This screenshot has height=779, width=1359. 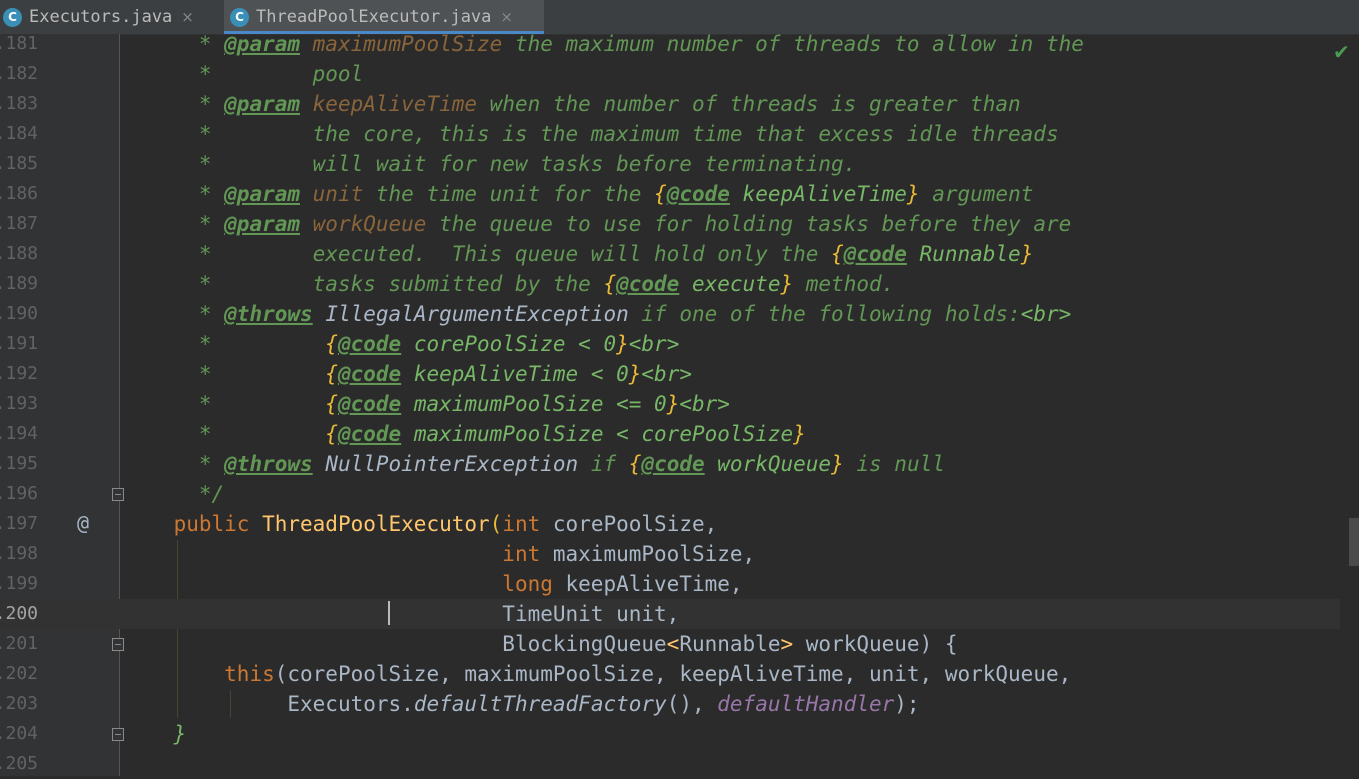 I want to click on line-number: .200, so click(x=19, y=613).